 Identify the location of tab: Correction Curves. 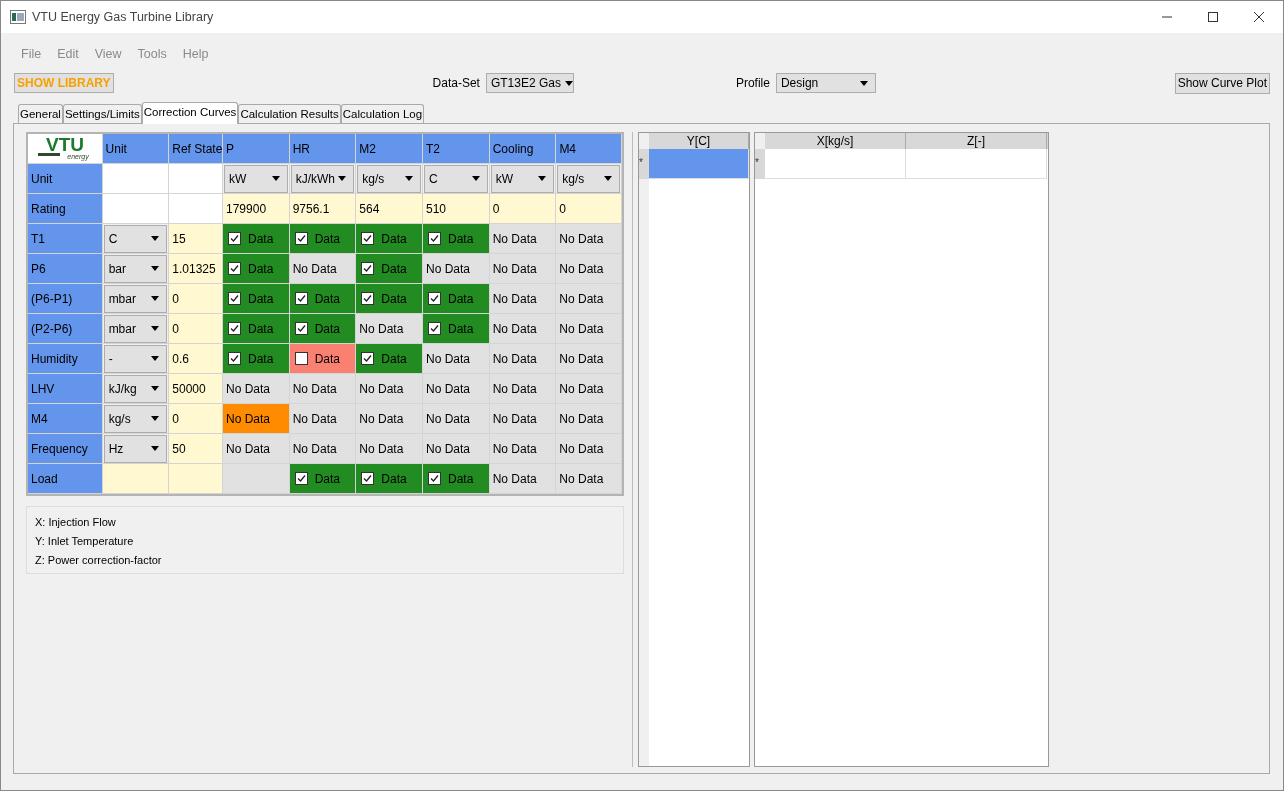
(190, 113).